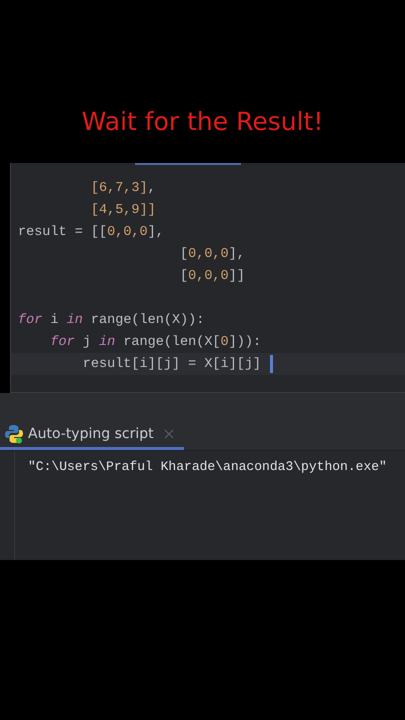 Image resolution: width=405 pixels, height=720 pixels. I want to click on code-line: [0,0,0]], so click(212, 276).